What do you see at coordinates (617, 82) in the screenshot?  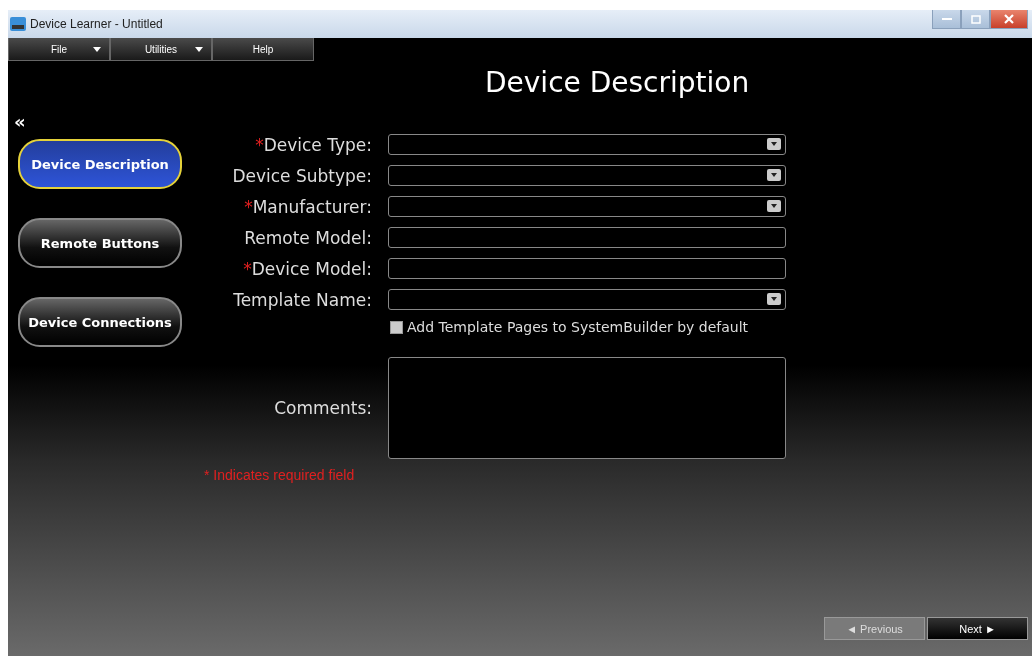 I see `page-heading: Device Description` at bounding box center [617, 82].